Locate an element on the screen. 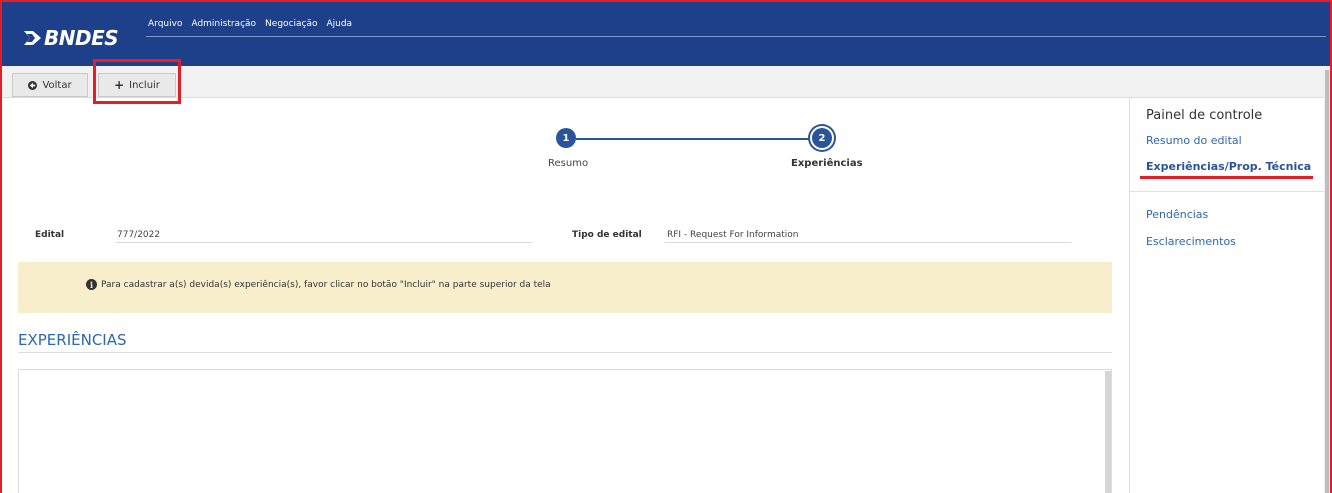 This screenshot has width=1332, height=493. tipo-edital-label: Tipo de edital is located at coordinates (607, 235).